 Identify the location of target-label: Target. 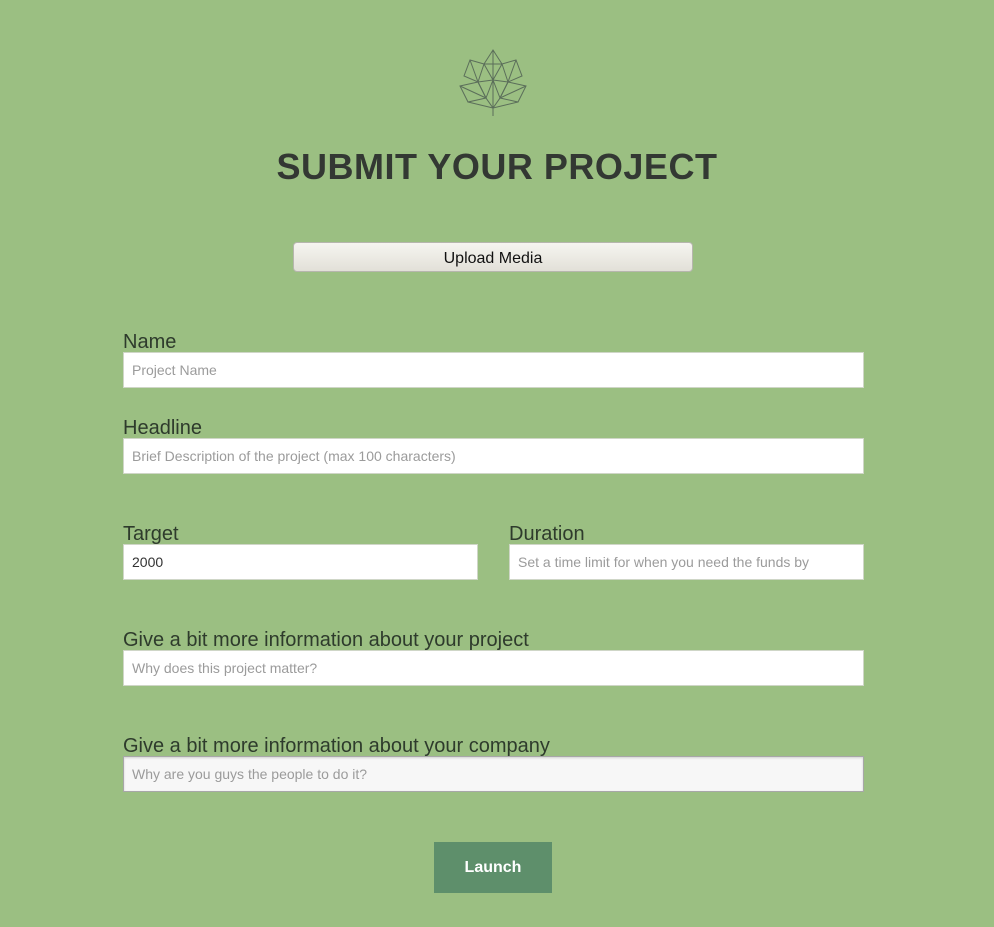
(151, 534).